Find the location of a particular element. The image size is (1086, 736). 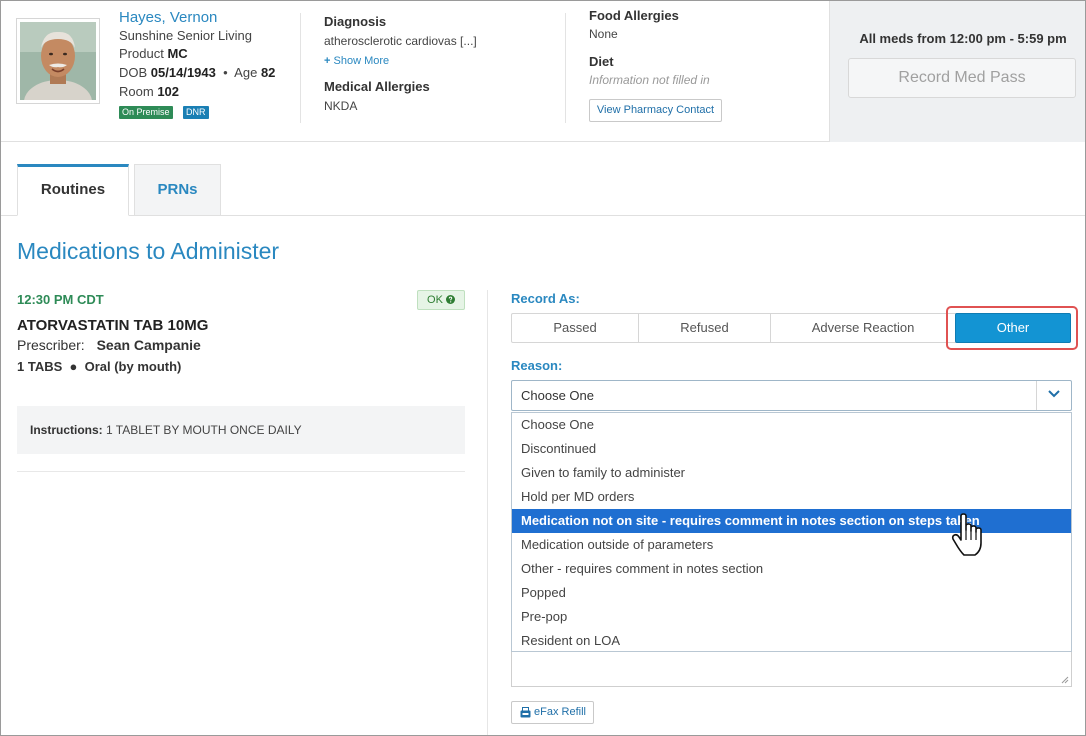

section-title: Medications to Administer is located at coordinates (148, 251).